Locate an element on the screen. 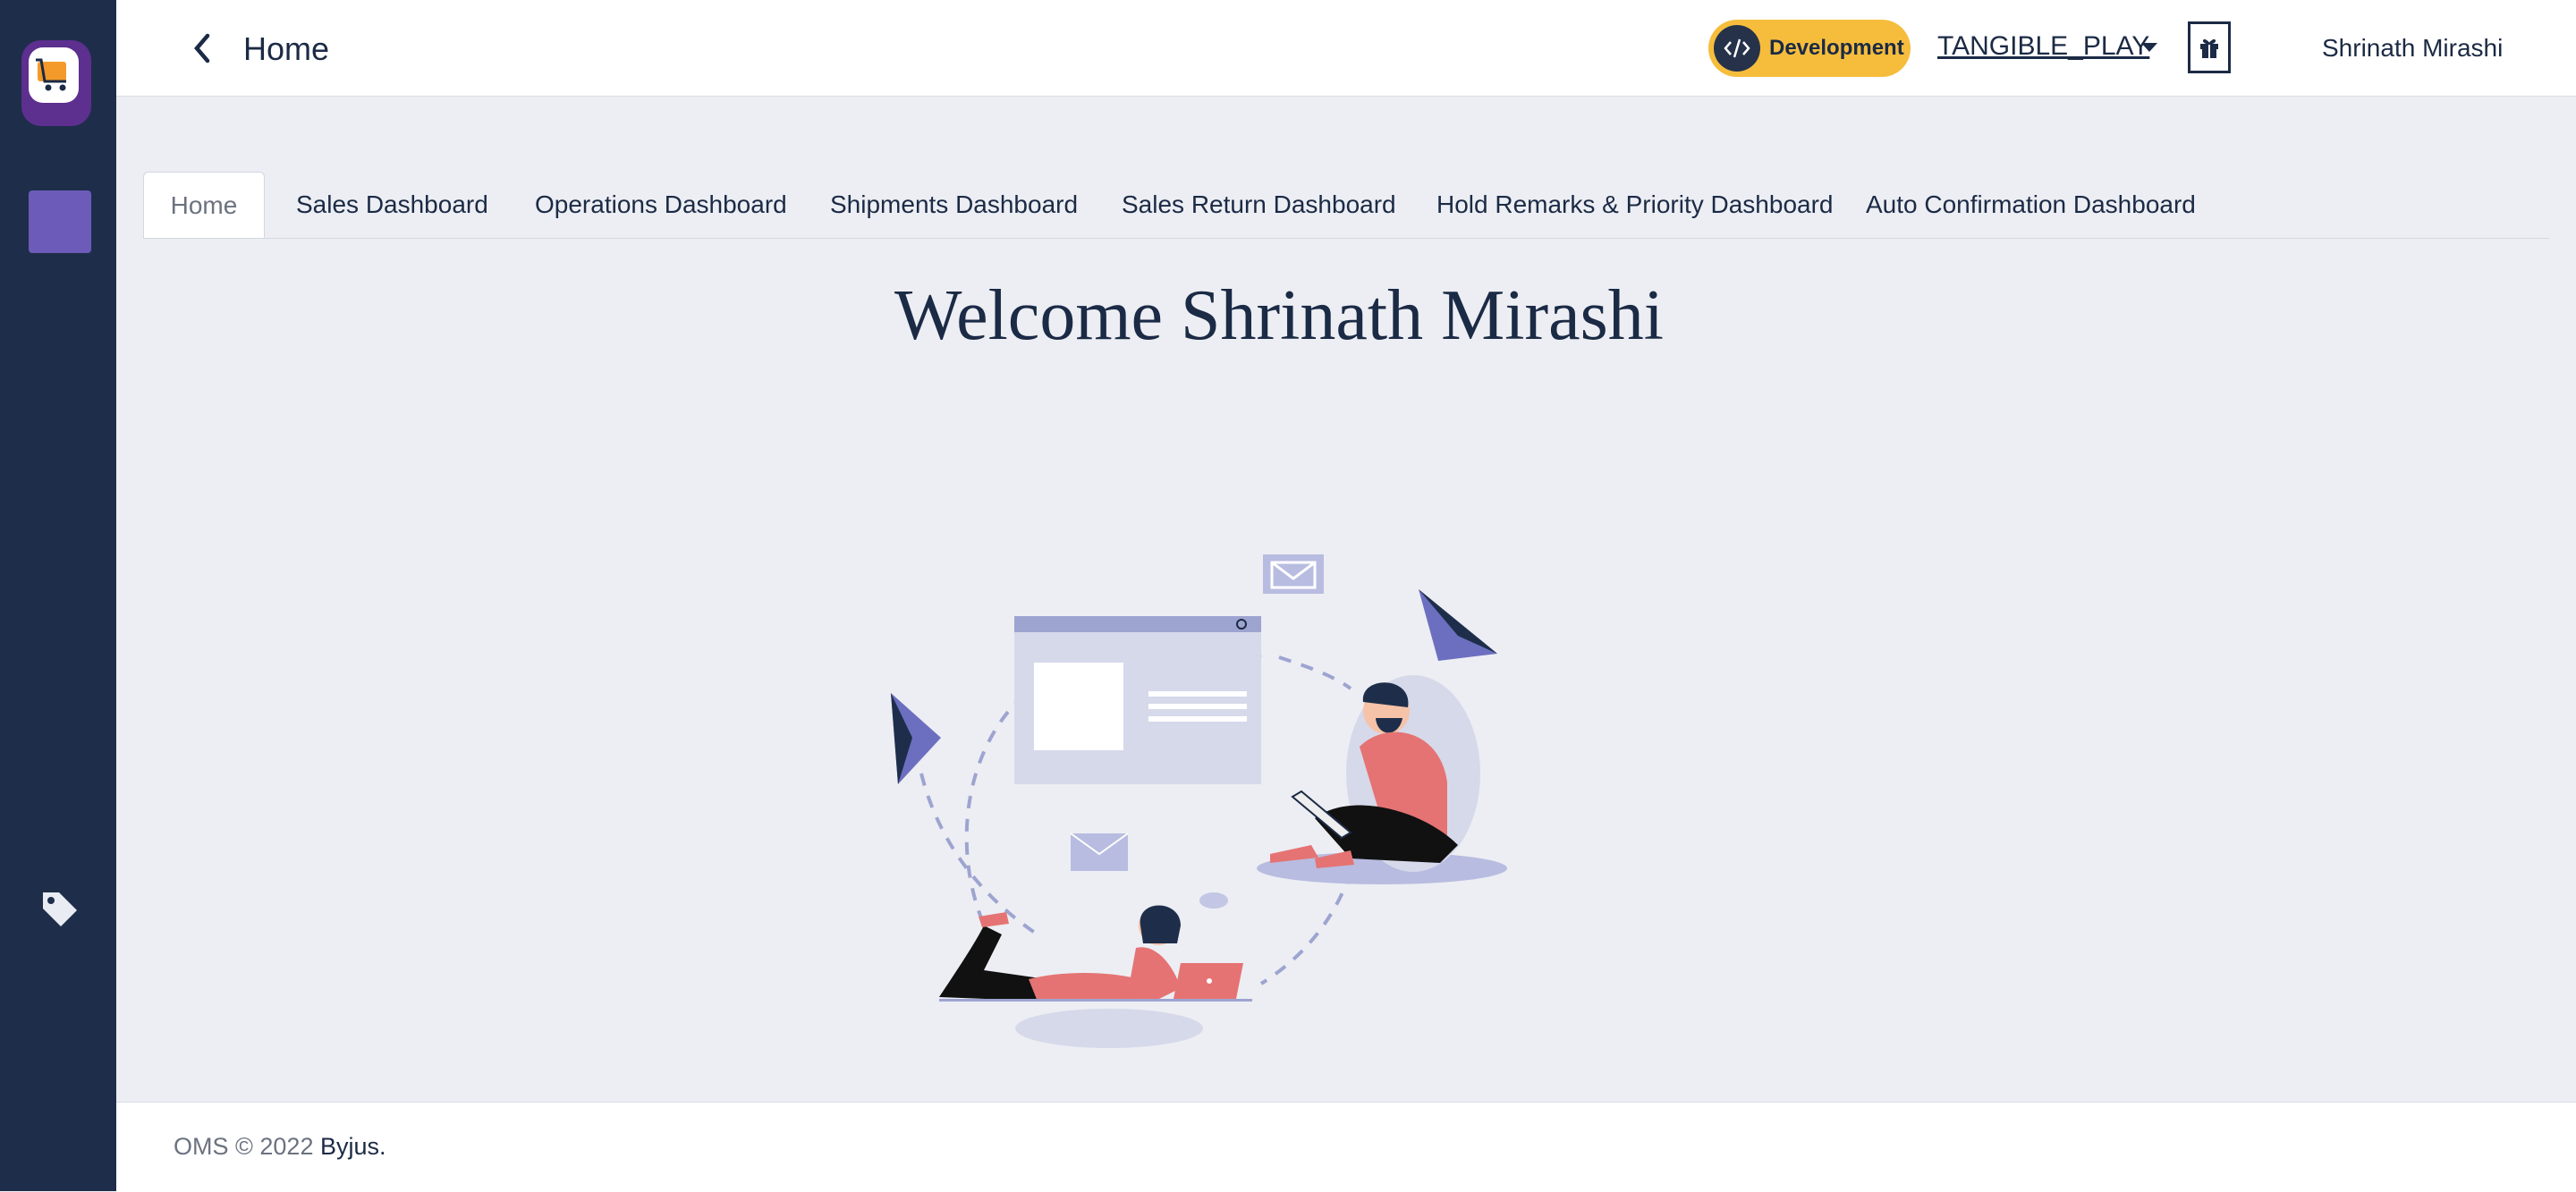  footer: OMS © 2022 Byjus. is located at coordinates (1346, 1147).